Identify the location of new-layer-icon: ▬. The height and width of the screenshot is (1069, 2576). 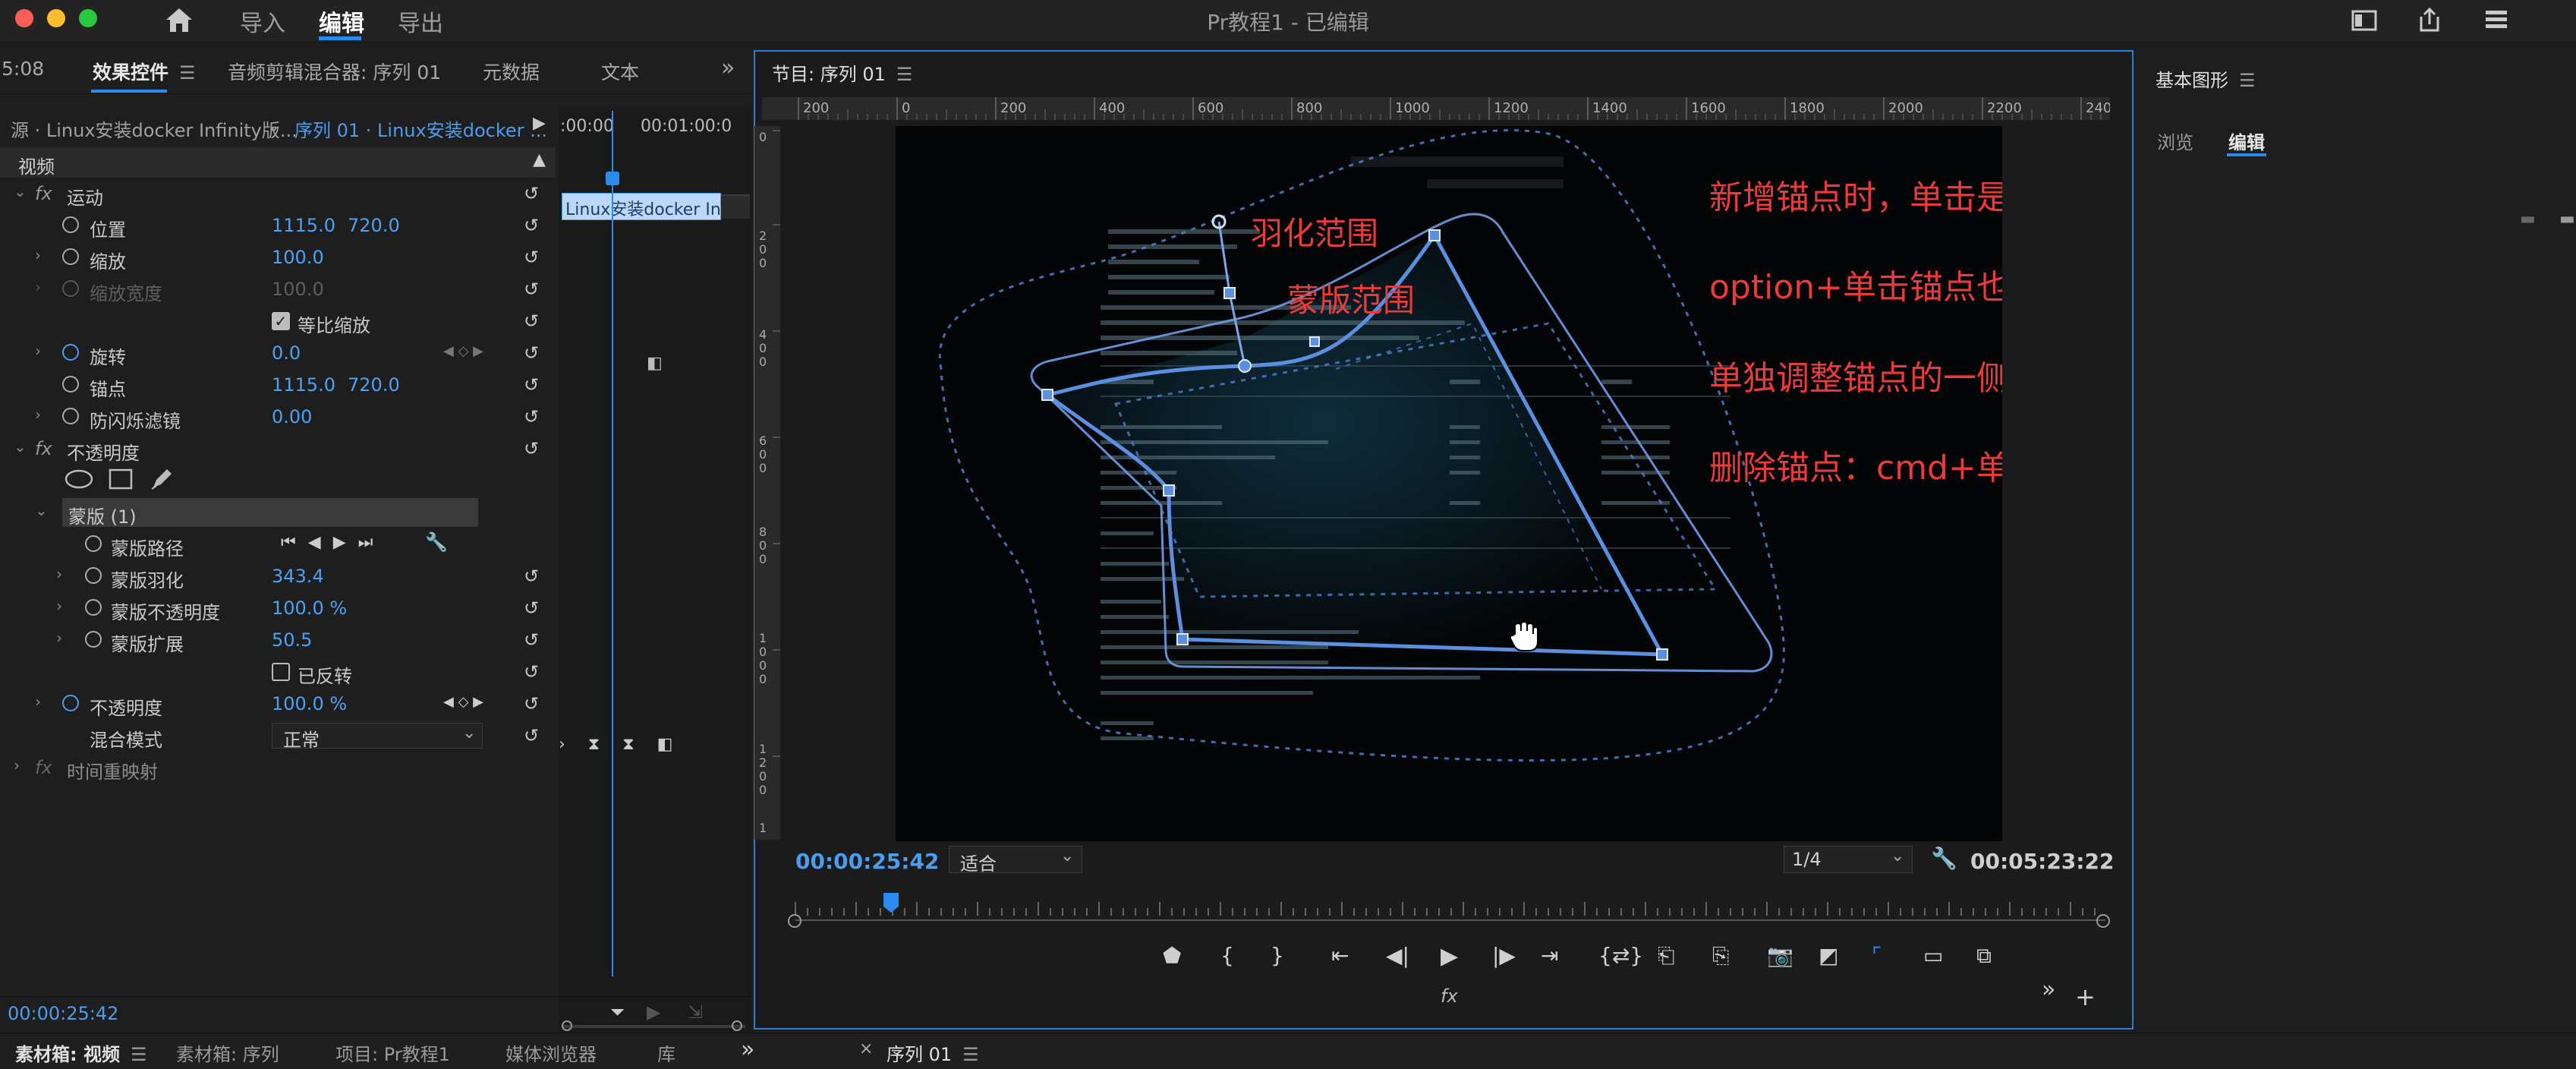
(2528, 220).